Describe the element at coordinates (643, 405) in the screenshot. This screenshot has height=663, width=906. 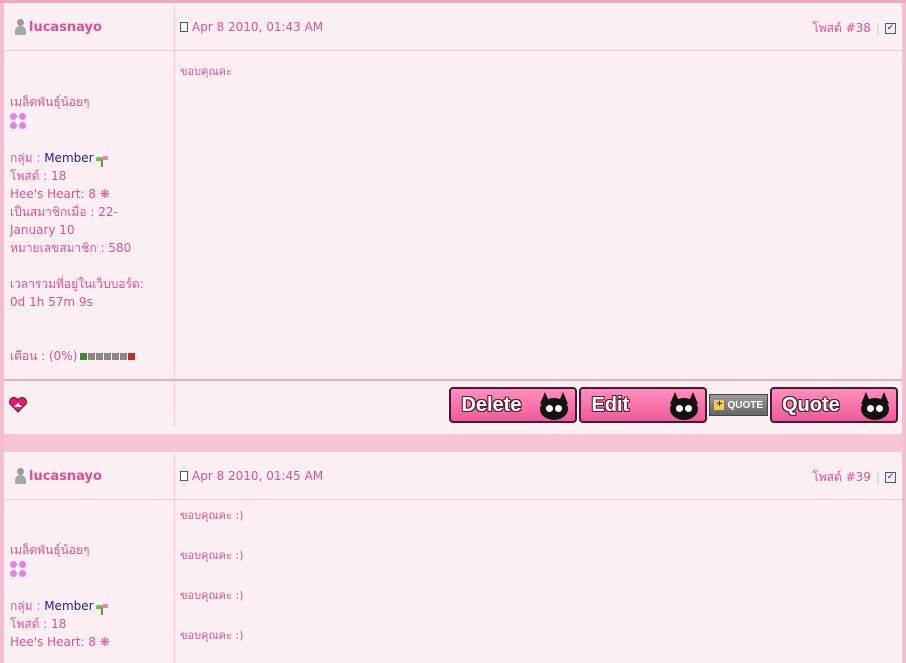
I see `edit-button: Edit` at that location.